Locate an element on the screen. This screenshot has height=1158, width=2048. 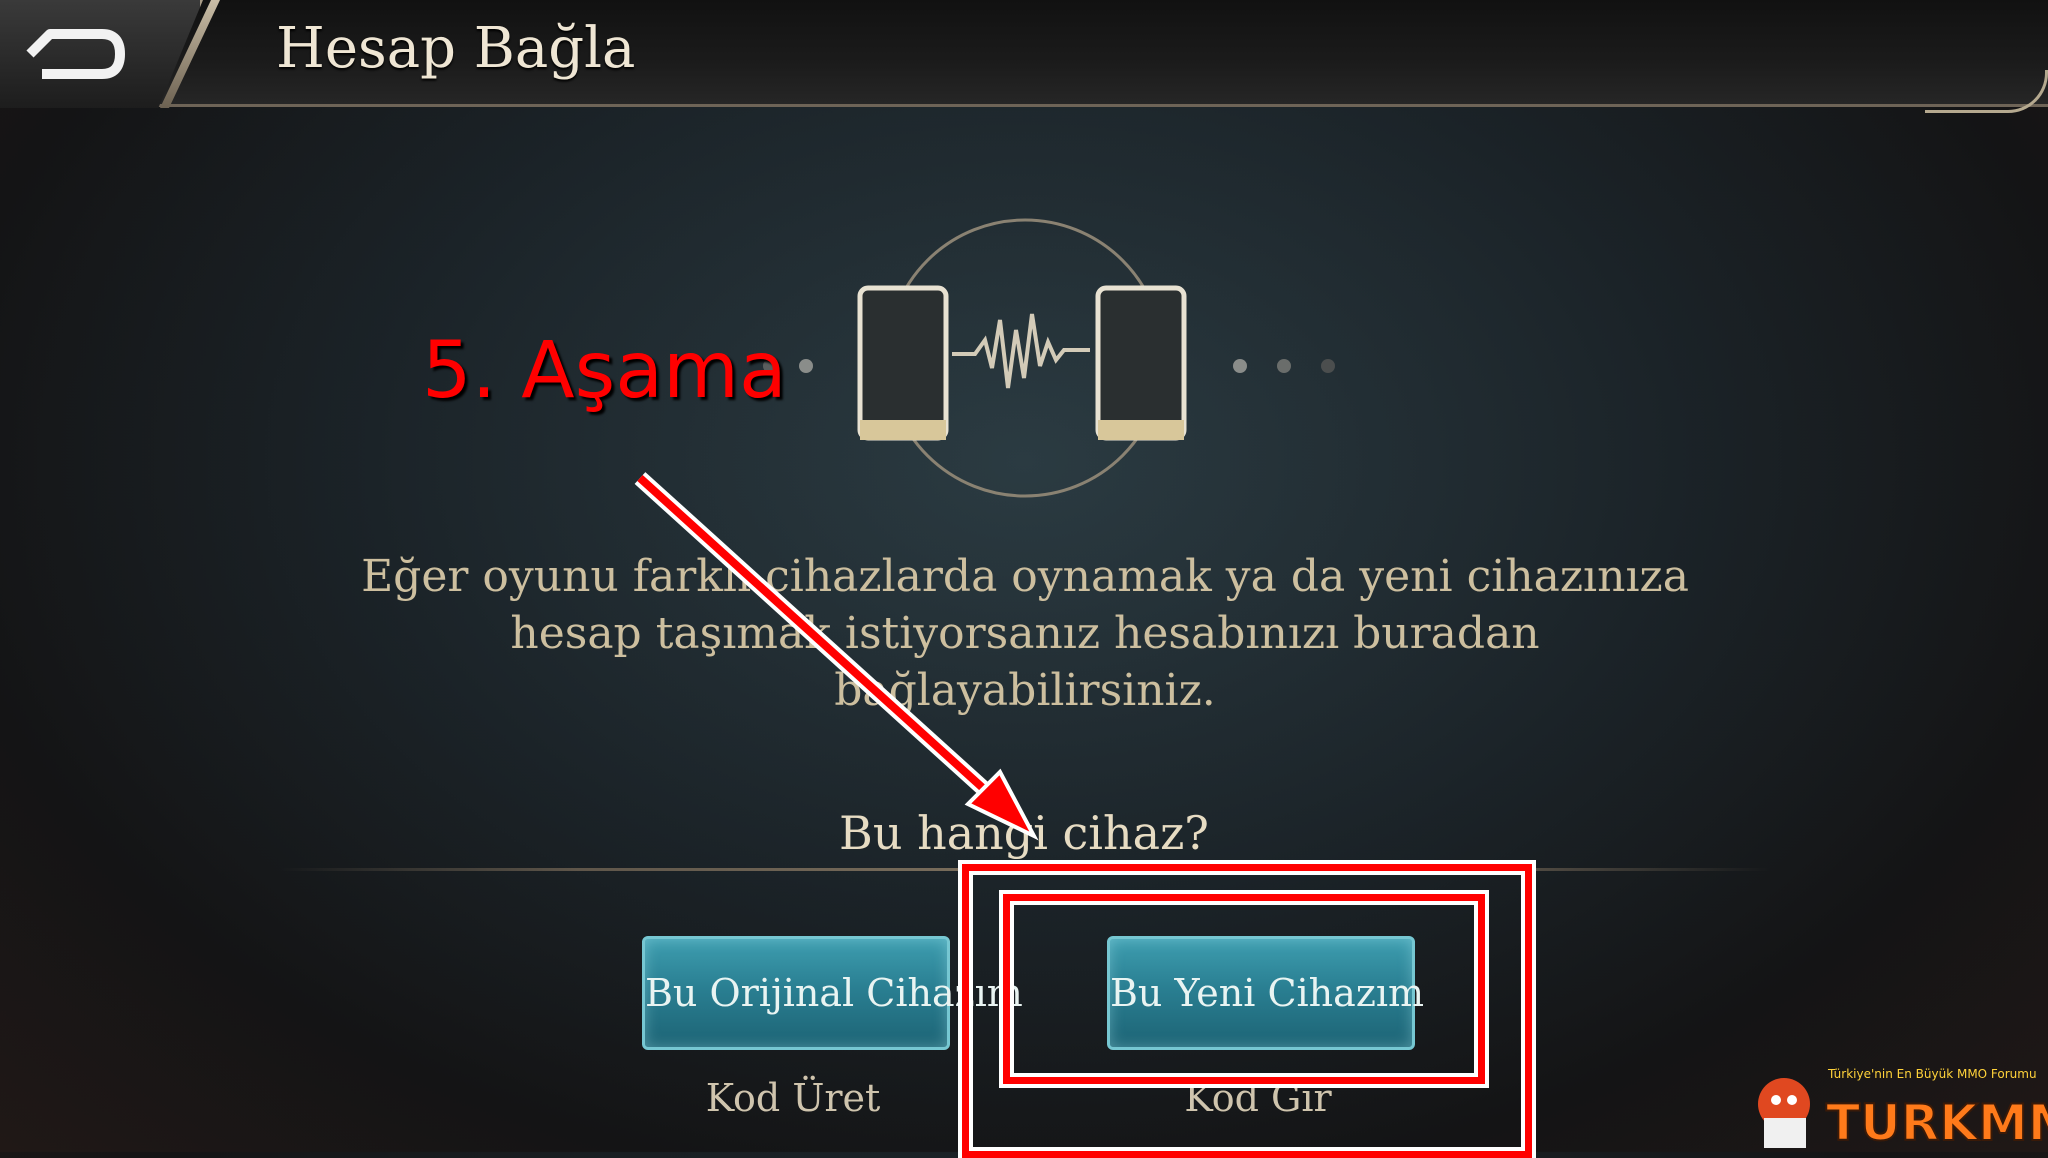
header-corner-ornament is located at coordinates (1986, 91).